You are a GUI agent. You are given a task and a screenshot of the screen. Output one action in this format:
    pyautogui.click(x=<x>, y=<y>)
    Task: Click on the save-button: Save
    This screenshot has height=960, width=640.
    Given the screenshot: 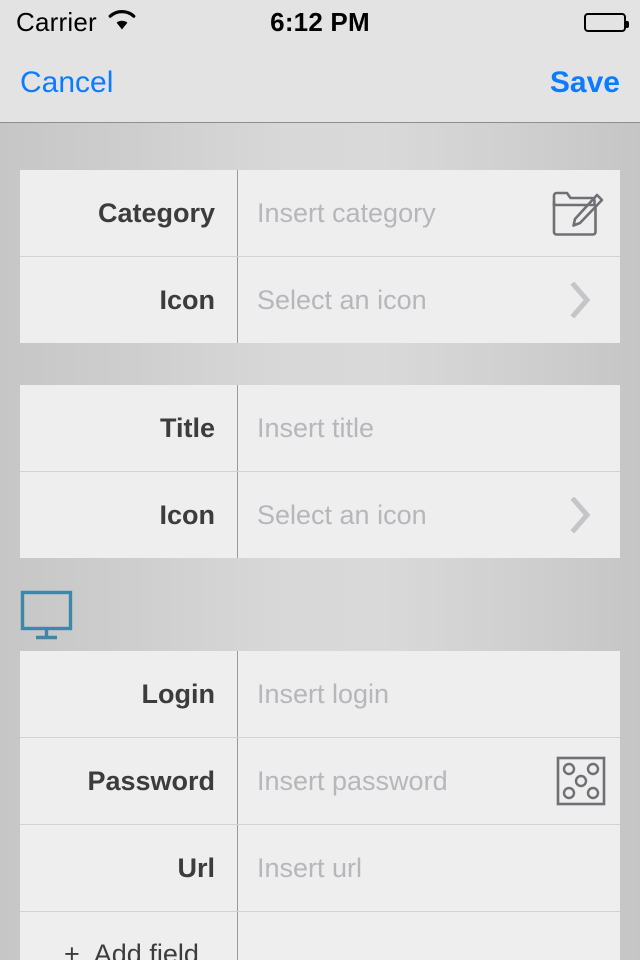 What is the action you would take?
    pyautogui.click(x=585, y=83)
    